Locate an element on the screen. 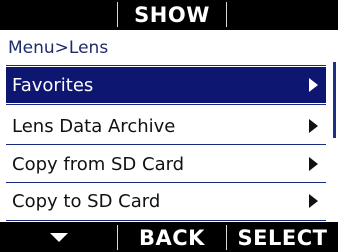  menu-item-copy-from-sd-card: Copy from SD Card is located at coordinates (166, 164).